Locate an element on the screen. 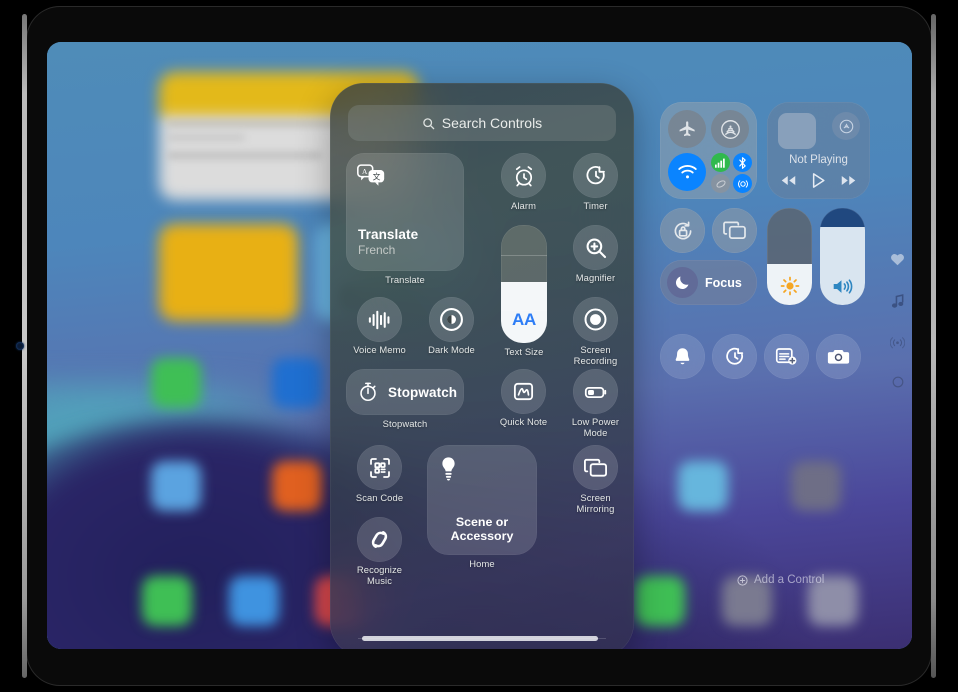  note-add-icon is located at coordinates (786, 356).